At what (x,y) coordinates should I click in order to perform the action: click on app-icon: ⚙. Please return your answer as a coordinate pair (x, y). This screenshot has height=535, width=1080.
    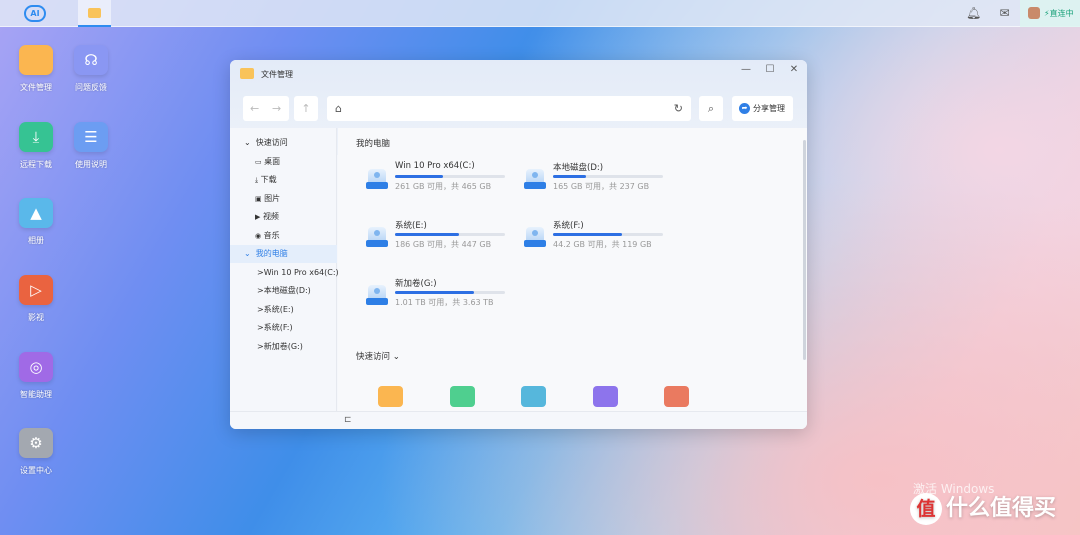
    Looking at the image, I should click on (36, 443).